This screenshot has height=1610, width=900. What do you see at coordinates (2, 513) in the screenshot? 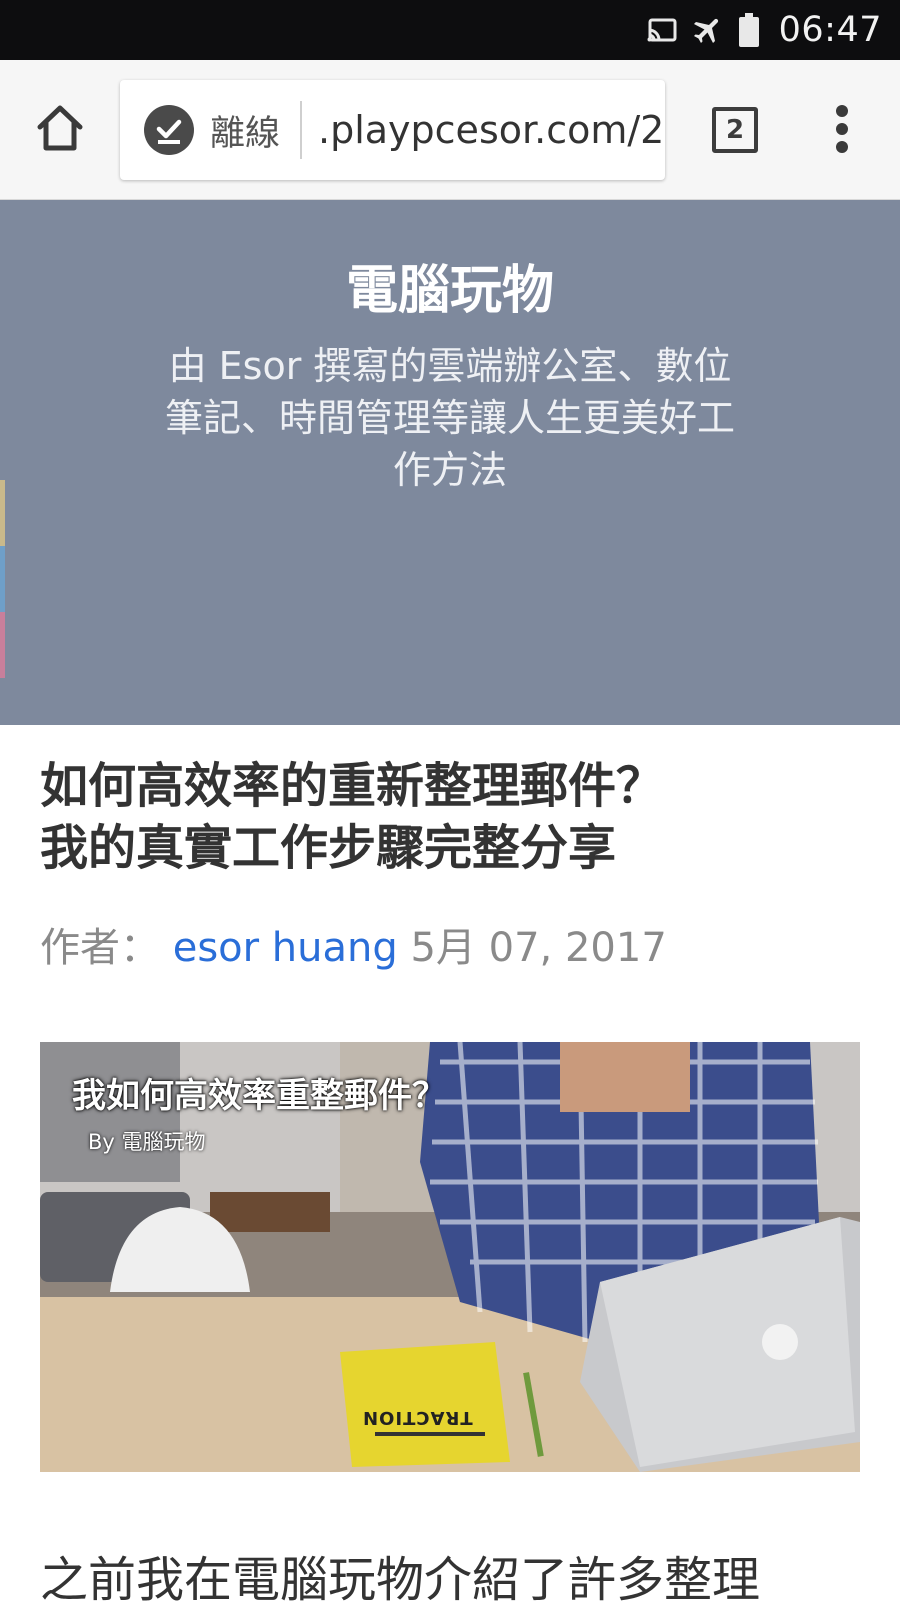
I see `edge-accent-yellow` at bounding box center [2, 513].